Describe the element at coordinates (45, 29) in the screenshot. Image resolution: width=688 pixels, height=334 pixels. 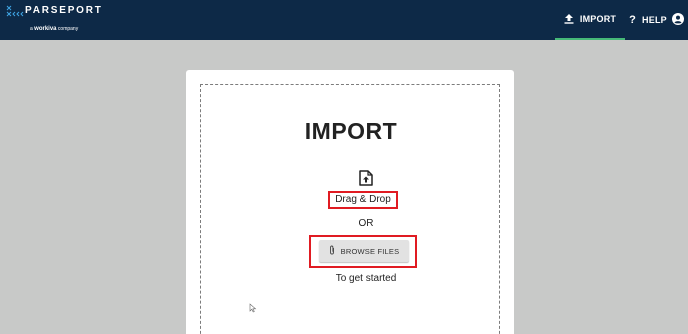
I see `tagline-brand: workiva` at that location.